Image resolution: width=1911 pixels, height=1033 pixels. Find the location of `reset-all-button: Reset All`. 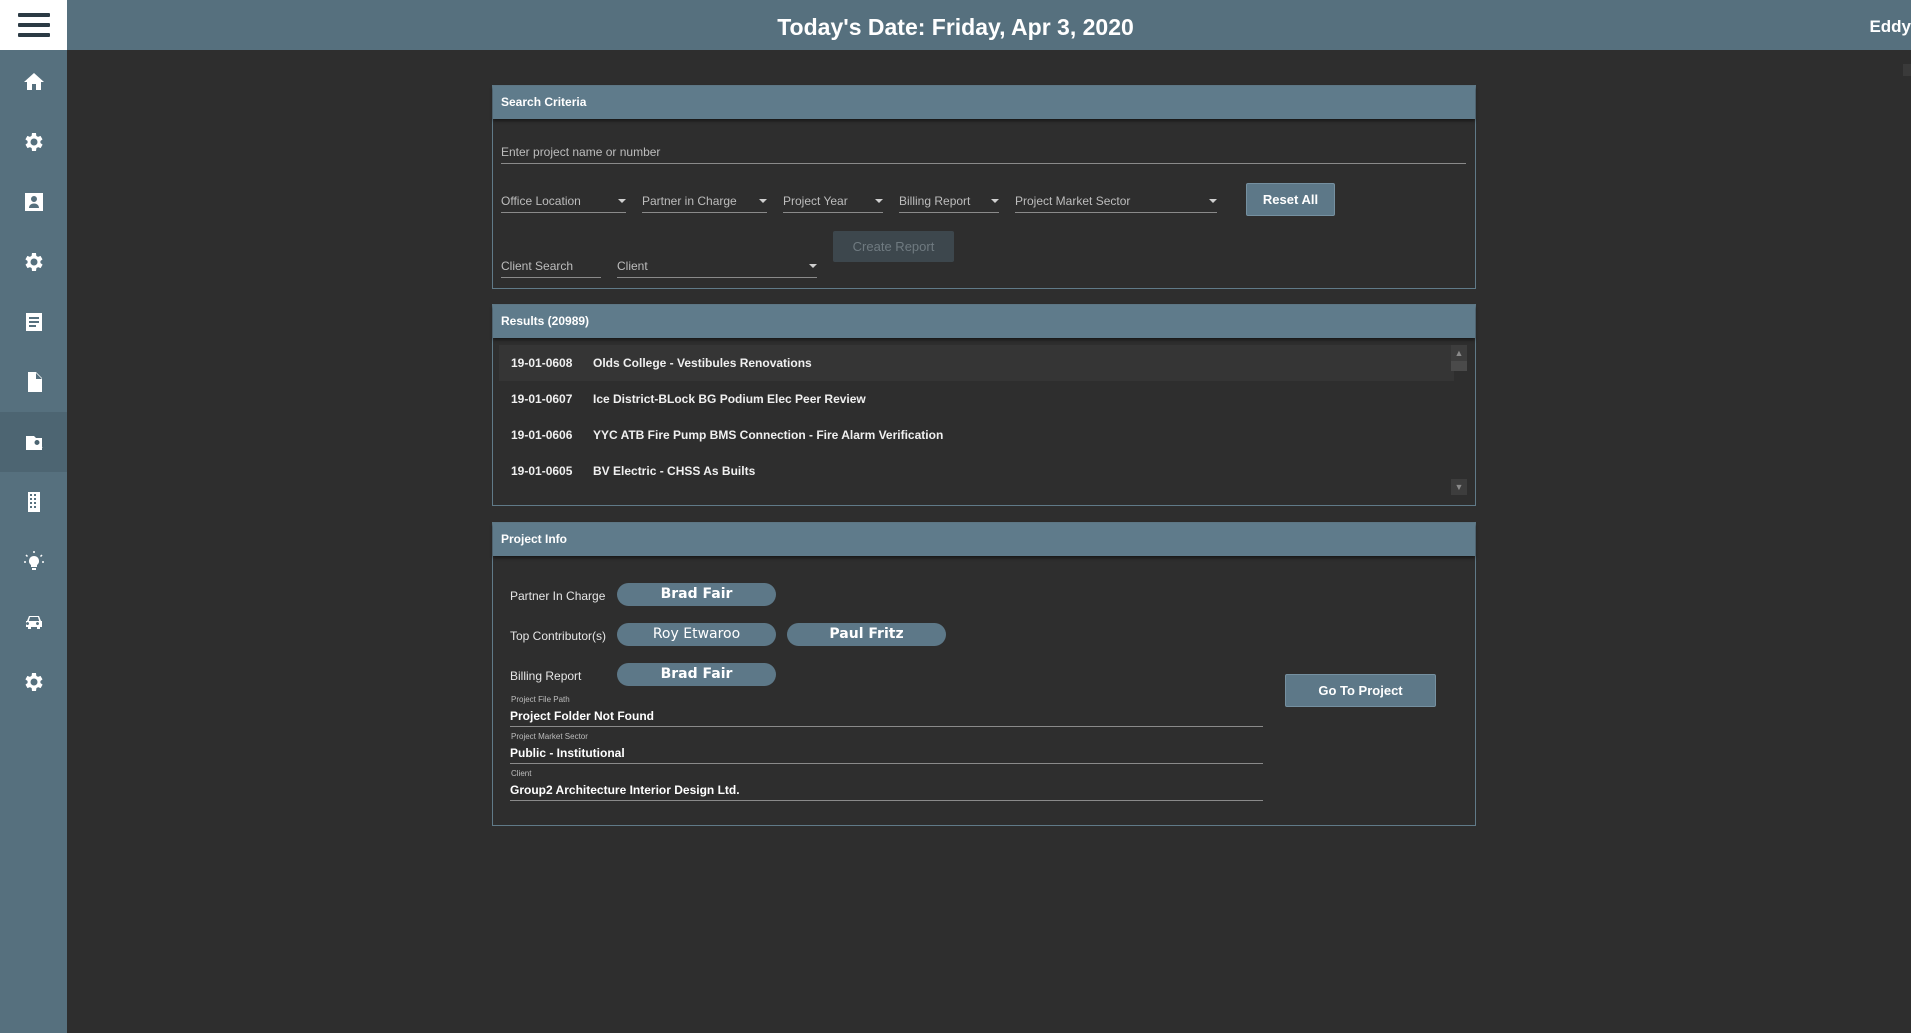

reset-all-button: Reset All is located at coordinates (1290, 199).